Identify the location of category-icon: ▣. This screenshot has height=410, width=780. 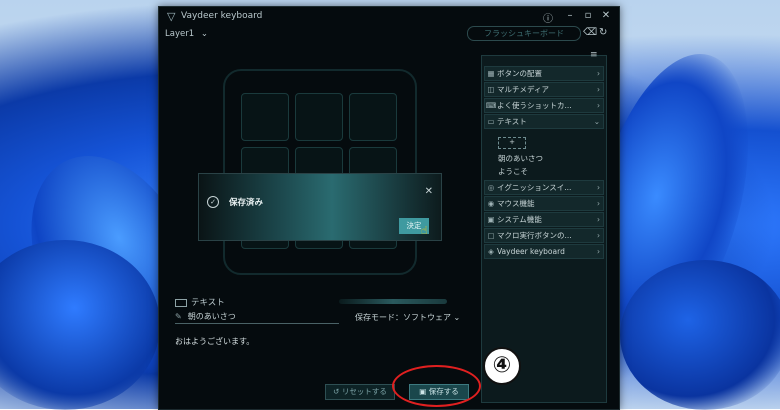
(491, 219).